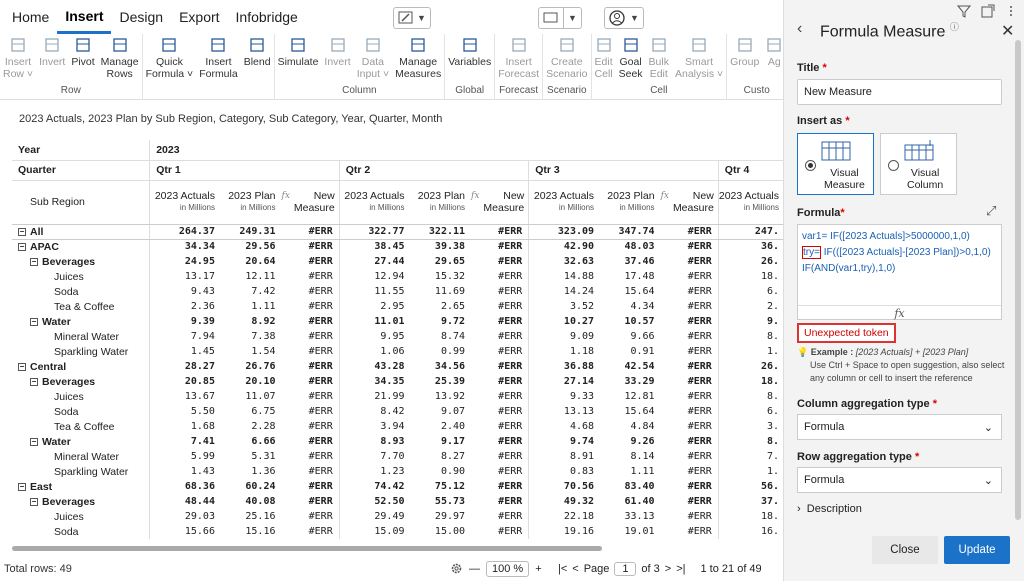 The height and width of the screenshot is (581, 1024). I want to click on zoom-value: 100 %, so click(508, 568).